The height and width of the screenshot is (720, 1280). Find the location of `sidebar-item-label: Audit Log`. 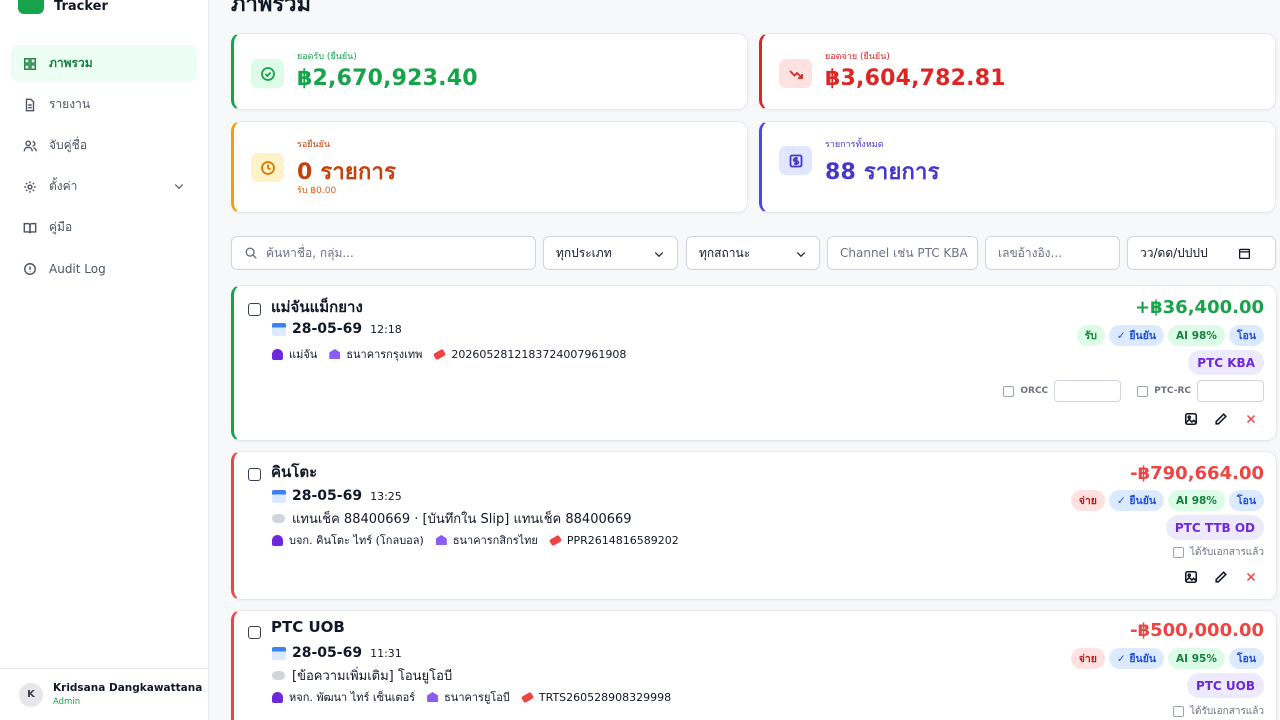

sidebar-item-label: Audit Log is located at coordinates (77, 268).